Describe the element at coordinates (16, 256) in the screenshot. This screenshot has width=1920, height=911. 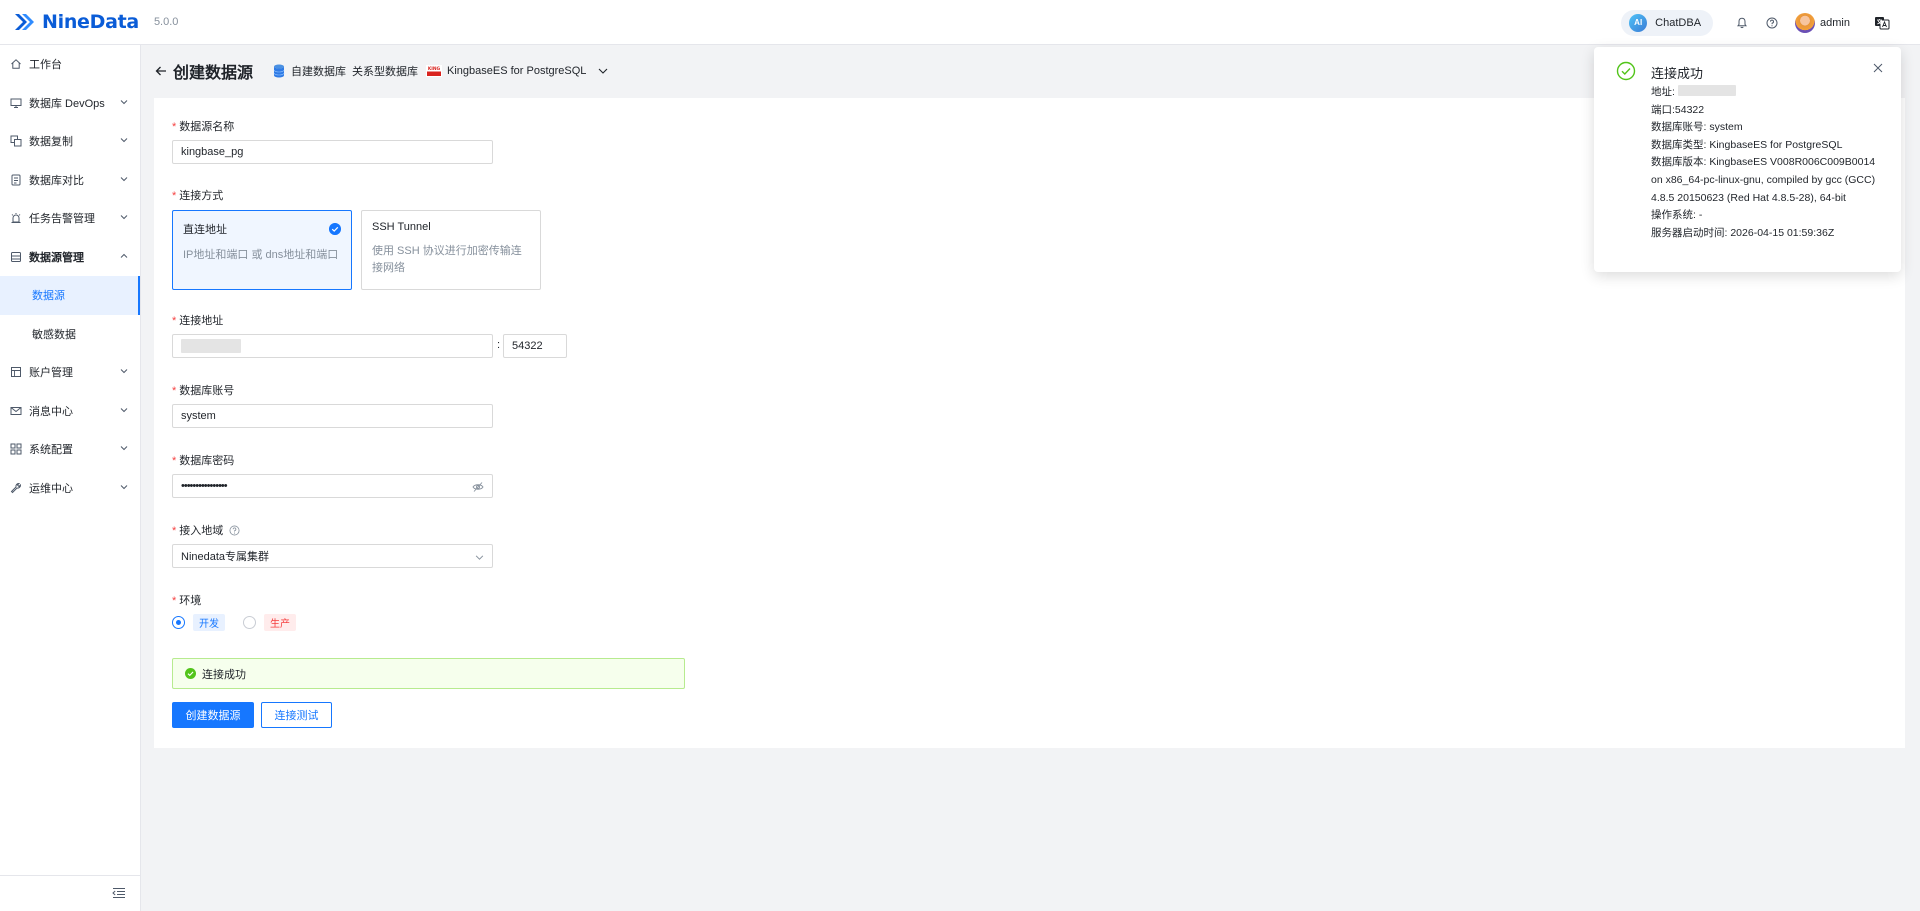
I see `database-icon` at that location.